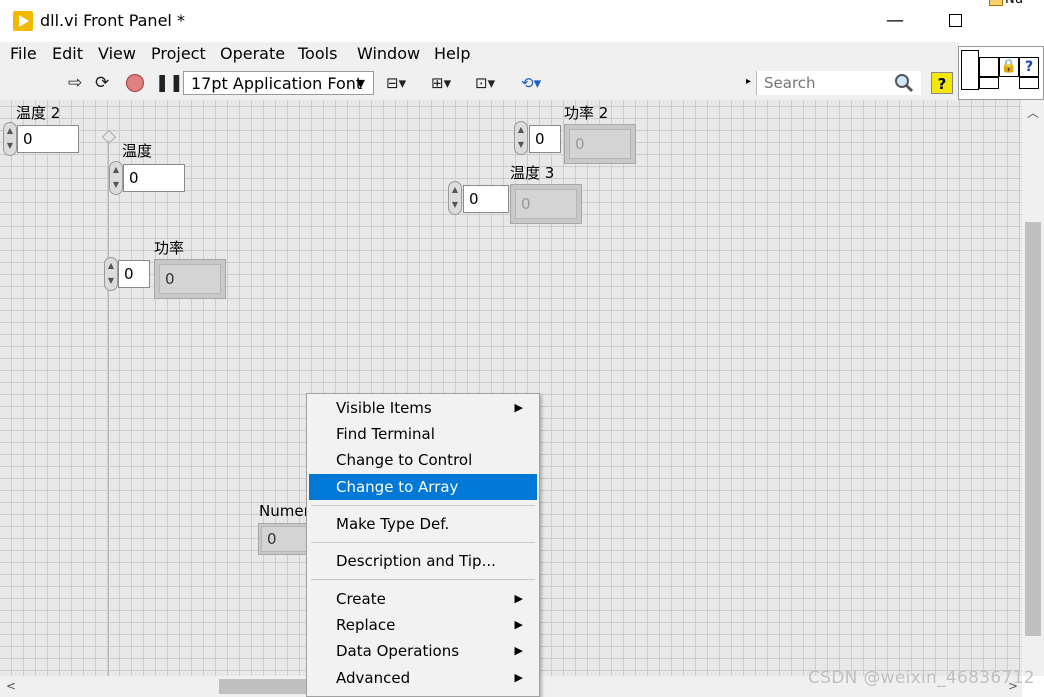 This screenshot has height=697, width=1044. Describe the element at coordinates (361, 599) in the screenshot. I see `menu-item-label: Create` at that location.